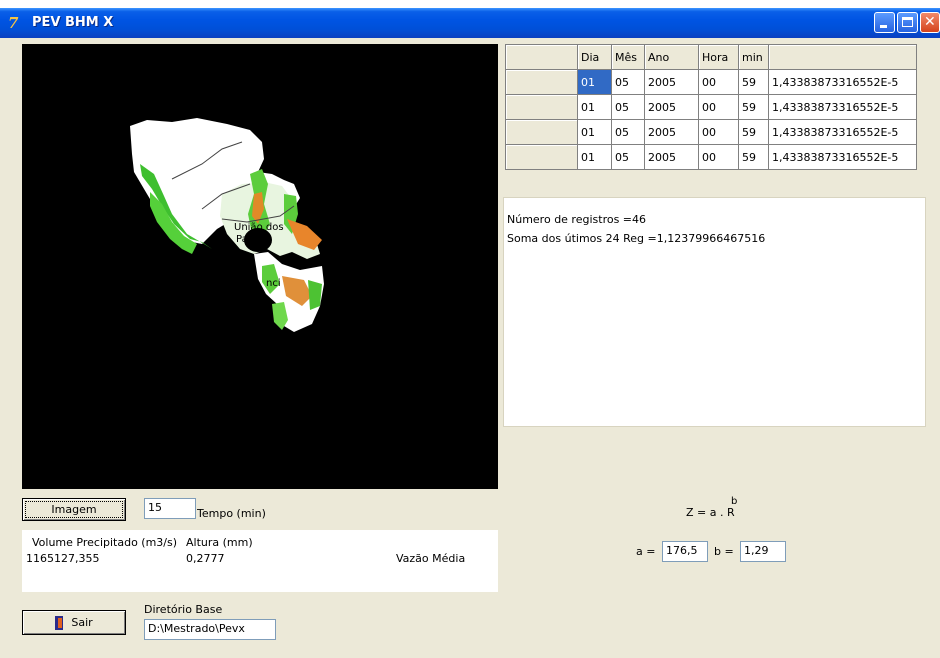 This screenshot has width=940, height=658. What do you see at coordinates (671, 57) in the screenshot?
I see `grid-header-ano: Ano` at bounding box center [671, 57].